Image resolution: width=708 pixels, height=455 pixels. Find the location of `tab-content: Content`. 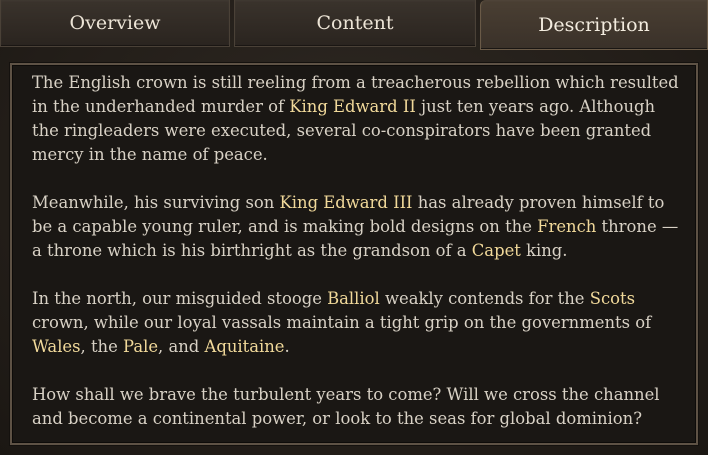

tab-content: Content is located at coordinates (355, 23).